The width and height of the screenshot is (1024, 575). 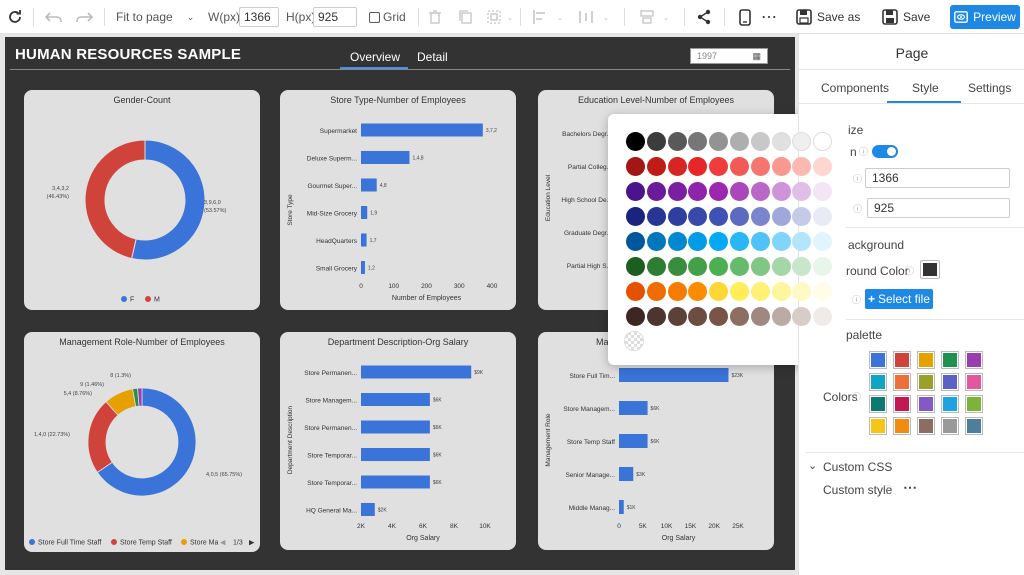 I want to click on select-file-button: + Select file, so click(x=899, y=299).